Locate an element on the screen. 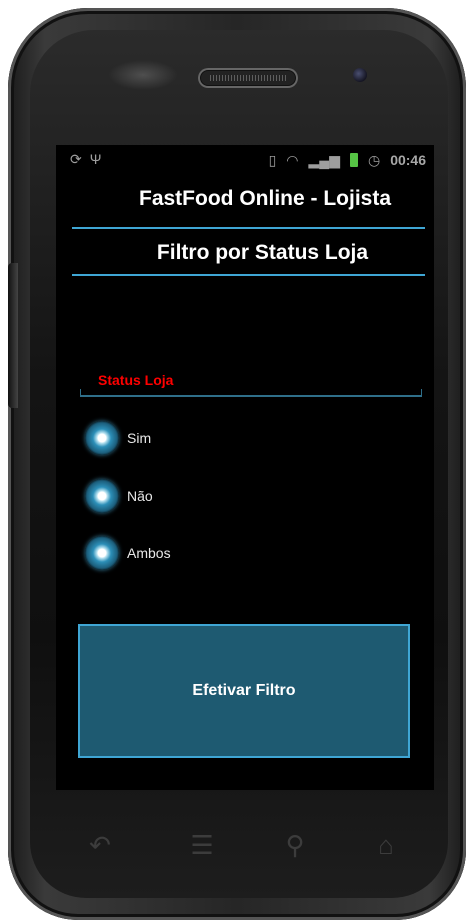 This screenshot has height=924, width=472. usb-icon: Ψ is located at coordinates (95, 159).